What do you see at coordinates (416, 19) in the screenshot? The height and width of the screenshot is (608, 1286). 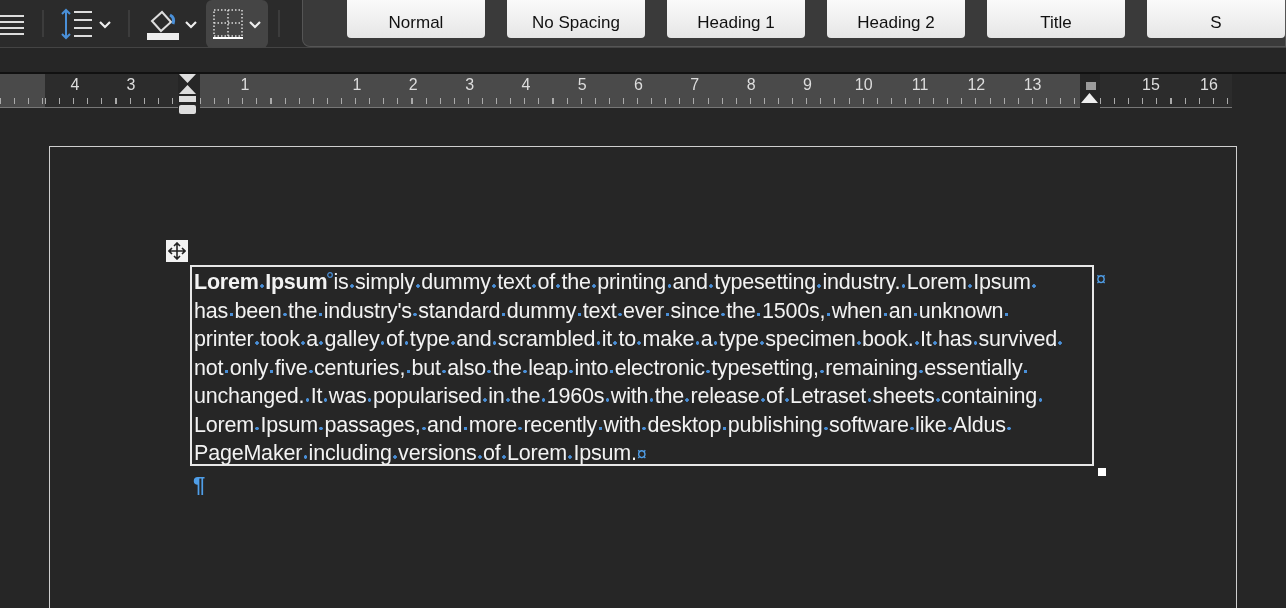 I see `style-button: Normal` at bounding box center [416, 19].